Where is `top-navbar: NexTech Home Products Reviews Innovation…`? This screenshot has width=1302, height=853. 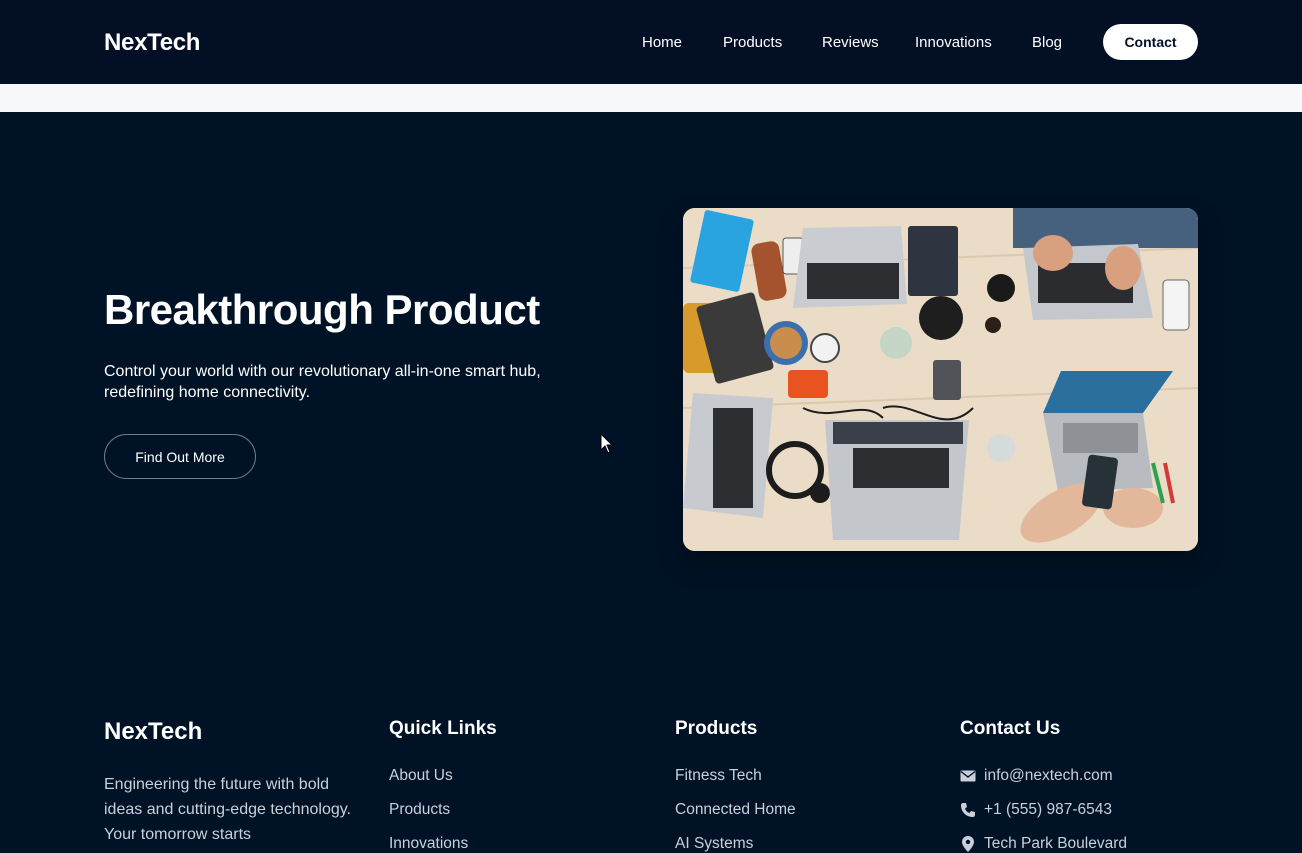 top-navbar: NexTech Home Products Reviews Innovation… is located at coordinates (651, 42).